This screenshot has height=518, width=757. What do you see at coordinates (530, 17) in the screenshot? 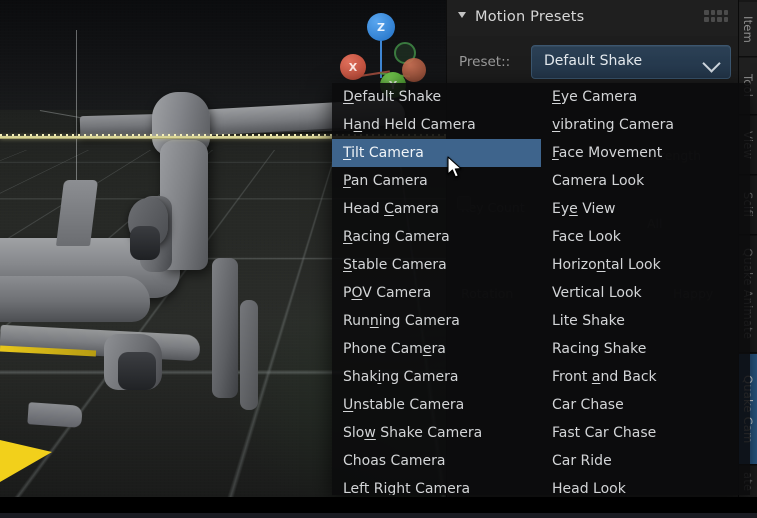
I see `panel-title: Motion Presets` at bounding box center [530, 17].